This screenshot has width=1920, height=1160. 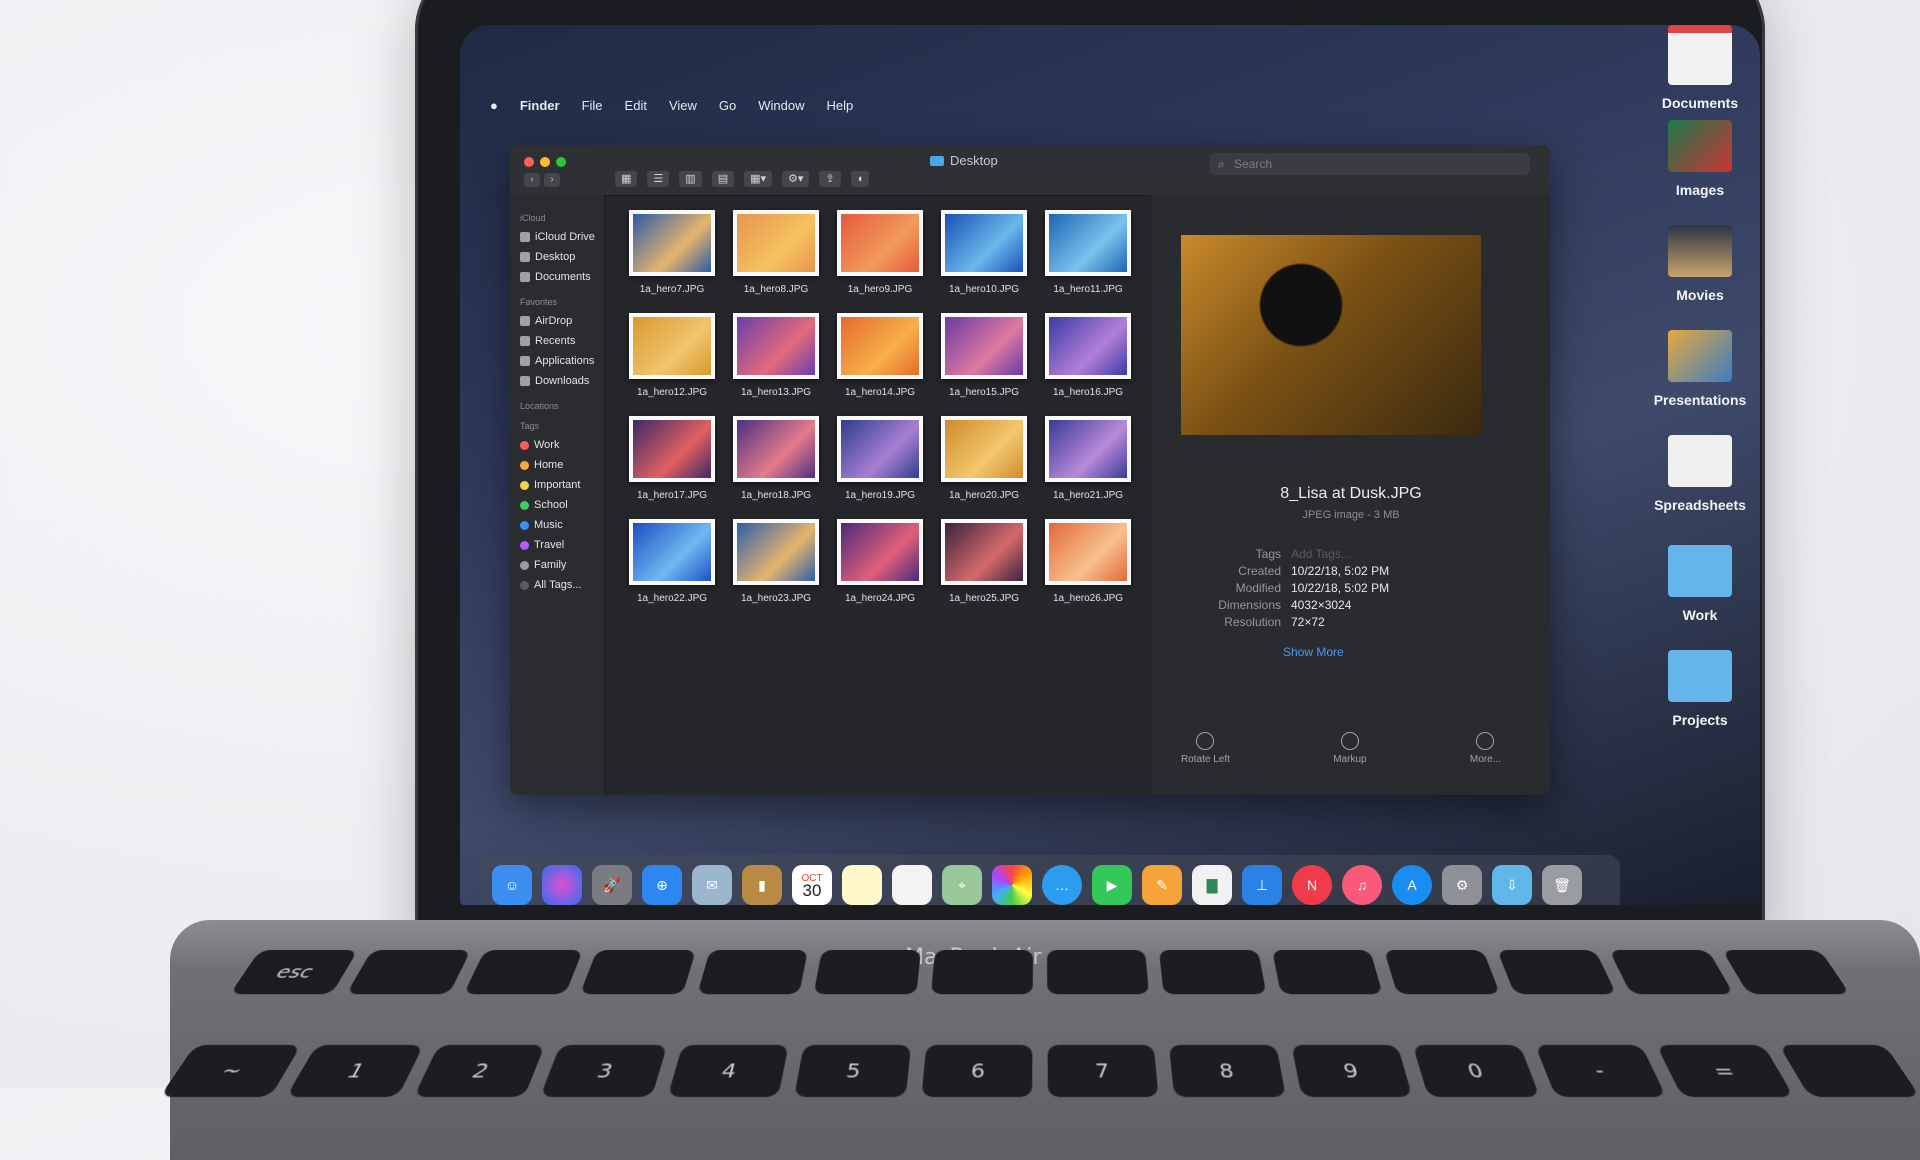 What do you see at coordinates (1370, 164) in the screenshot?
I see `search-field: ⌕ Search` at bounding box center [1370, 164].